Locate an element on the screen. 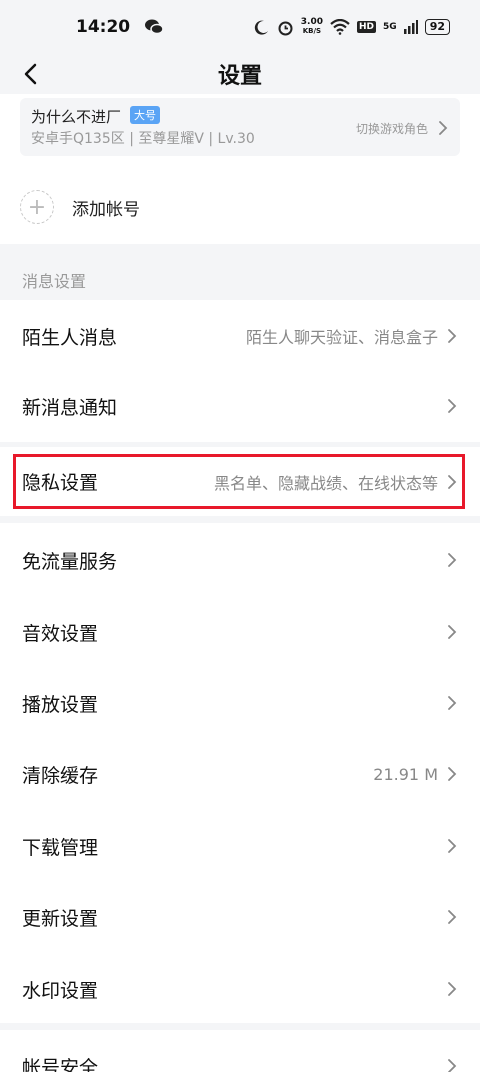 This screenshot has width=480, height=1072. row-label: 播放设置 is located at coordinates (60, 704).